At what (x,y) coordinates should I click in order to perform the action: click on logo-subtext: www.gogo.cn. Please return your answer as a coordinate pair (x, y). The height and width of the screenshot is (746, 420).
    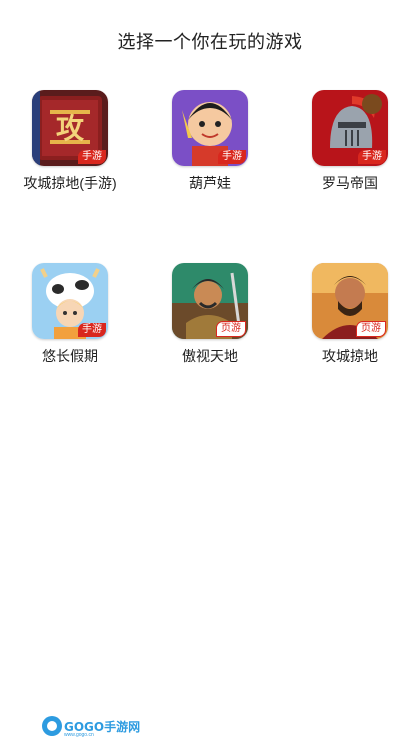
    Looking at the image, I should click on (79, 735).